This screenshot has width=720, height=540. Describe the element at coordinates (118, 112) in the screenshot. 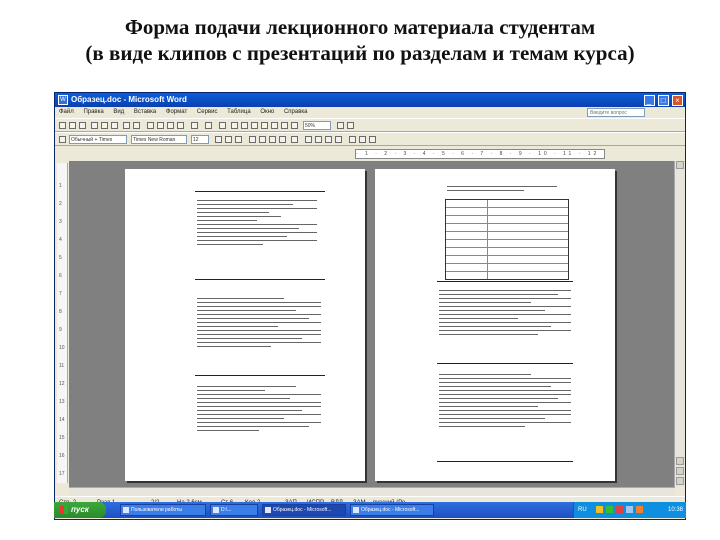

I see `menu-view: Вид` at that location.